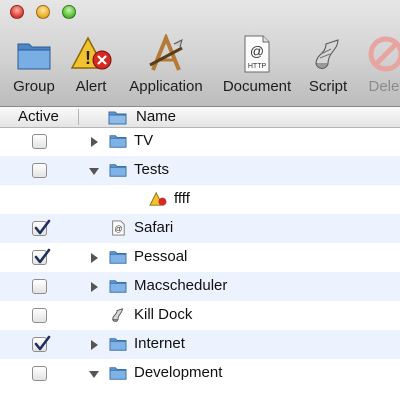 The image size is (400, 400). I want to click on outline-row: Kill Dock, so click(200, 315).